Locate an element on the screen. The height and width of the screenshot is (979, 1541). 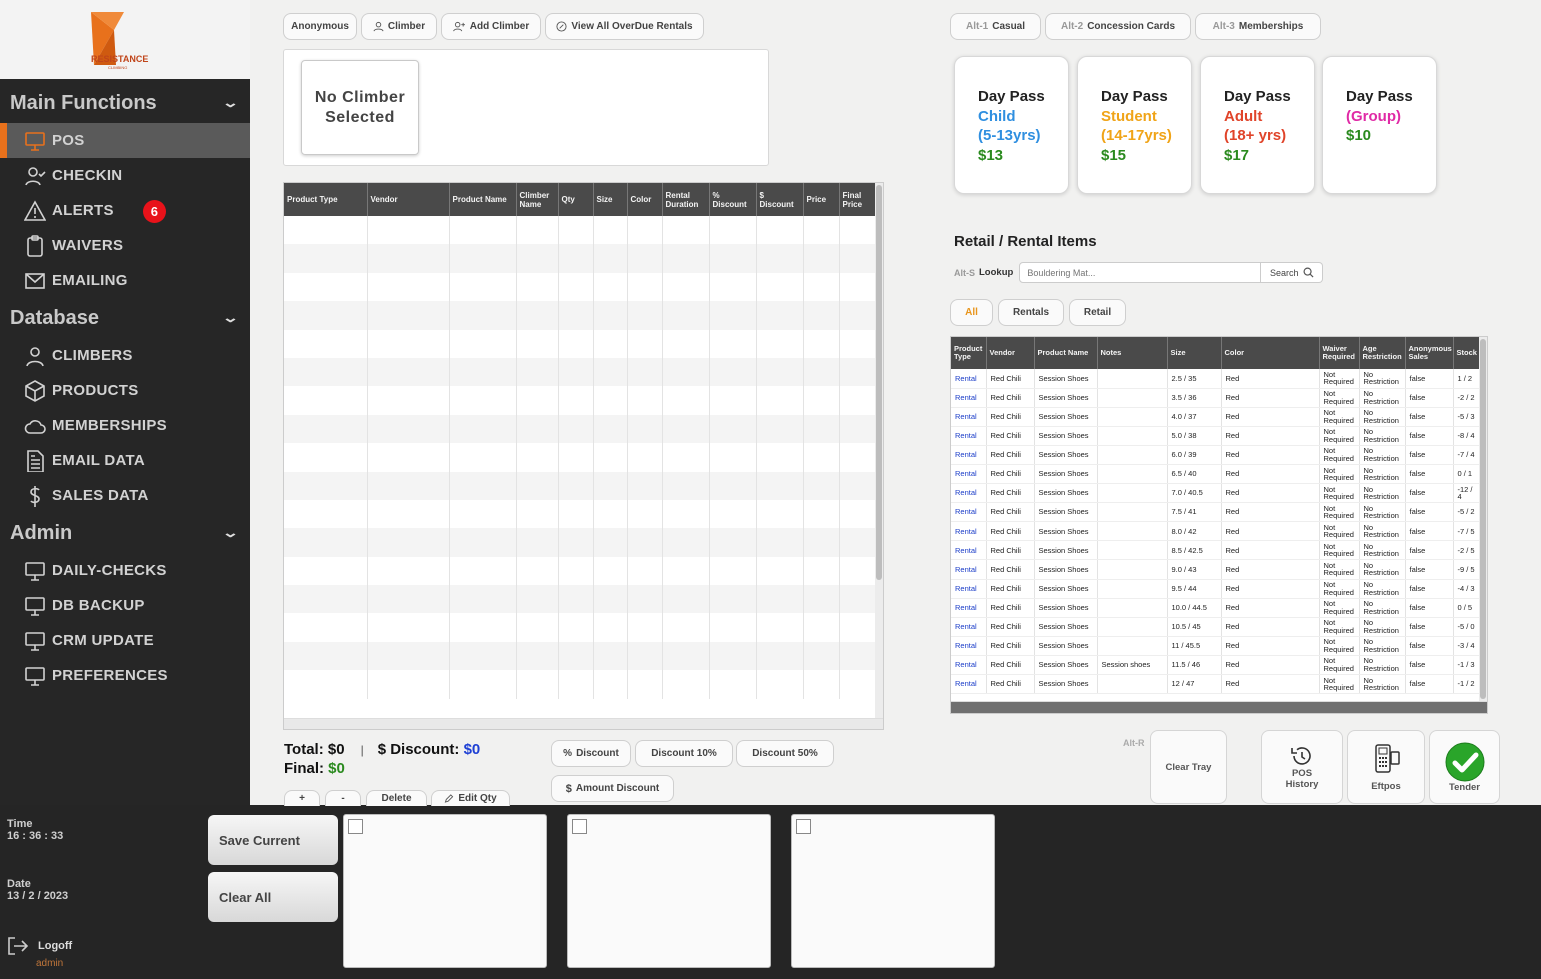
sidebar-item-products: PRODUCTS is located at coordinates (125, 390).